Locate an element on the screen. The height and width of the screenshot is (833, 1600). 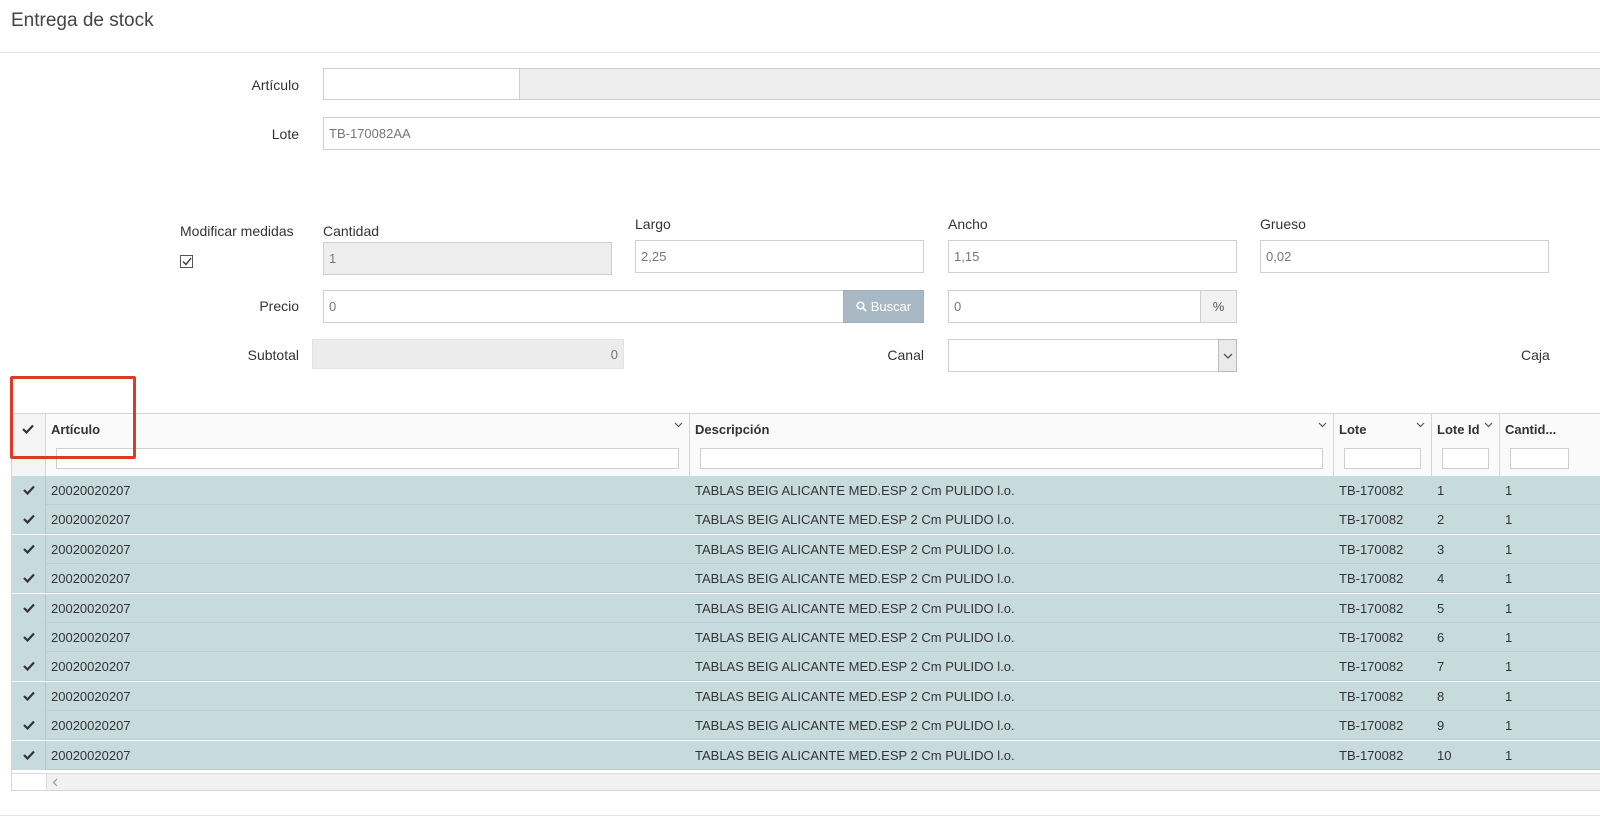
filter-input-articulo is located at coordinates (367, 458).